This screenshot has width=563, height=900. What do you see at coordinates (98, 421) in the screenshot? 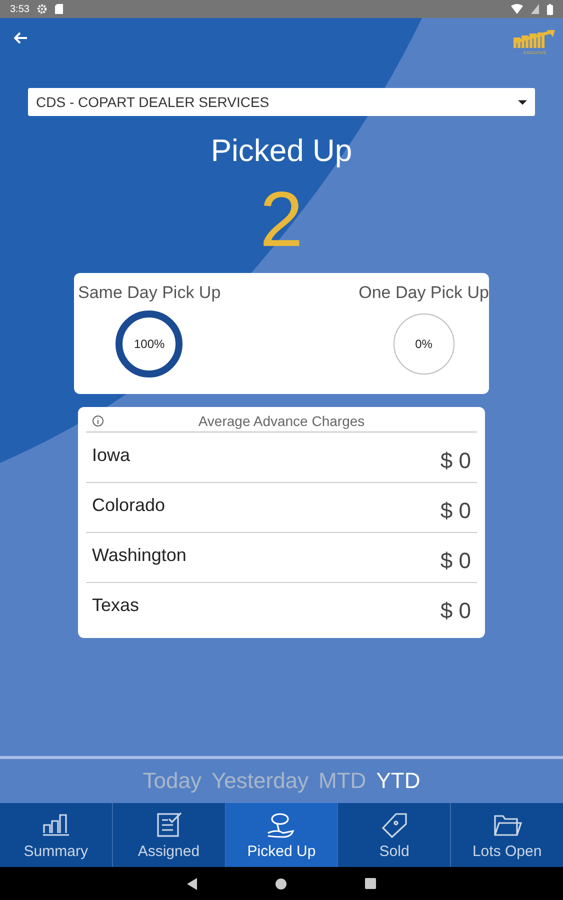
I see `info-icon` at bounding box center [98, 421].